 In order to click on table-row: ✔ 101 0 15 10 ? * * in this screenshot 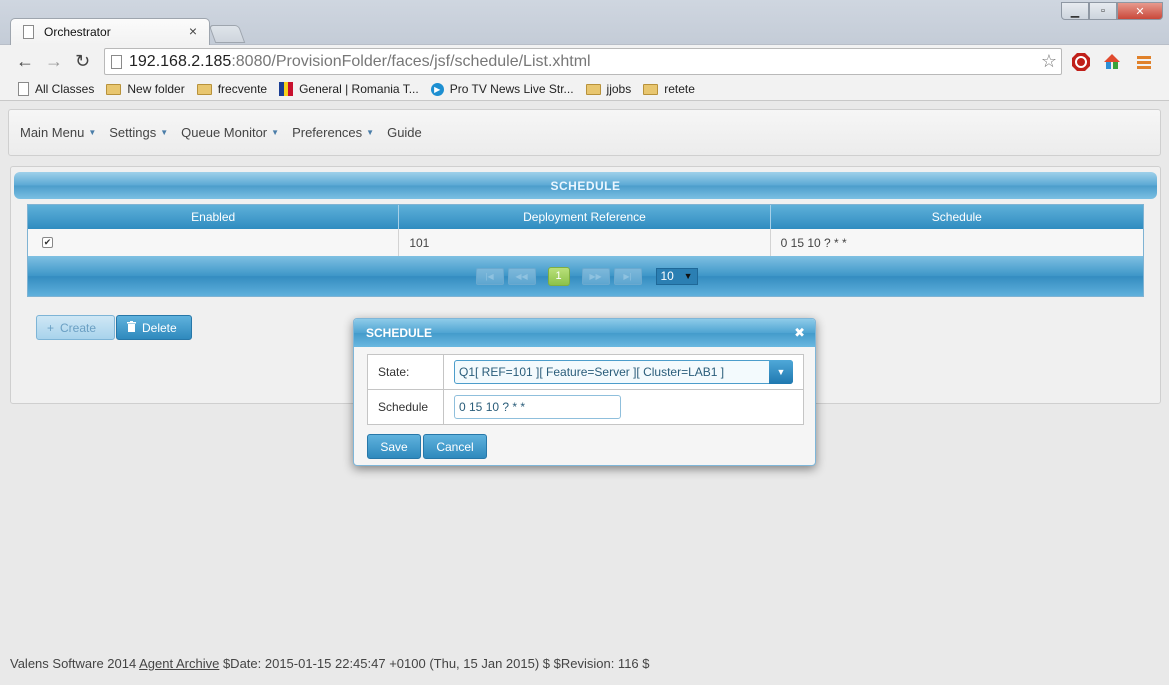, I will do `click(585, 242)`.